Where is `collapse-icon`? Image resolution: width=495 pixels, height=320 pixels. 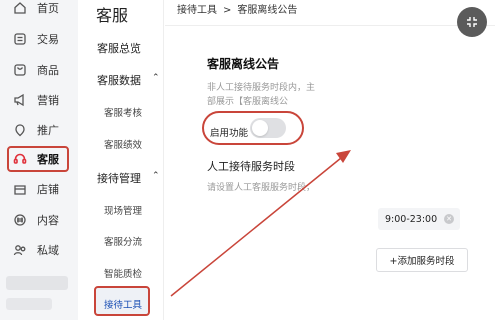 collapse-icon is located at coordinates (472, 22).